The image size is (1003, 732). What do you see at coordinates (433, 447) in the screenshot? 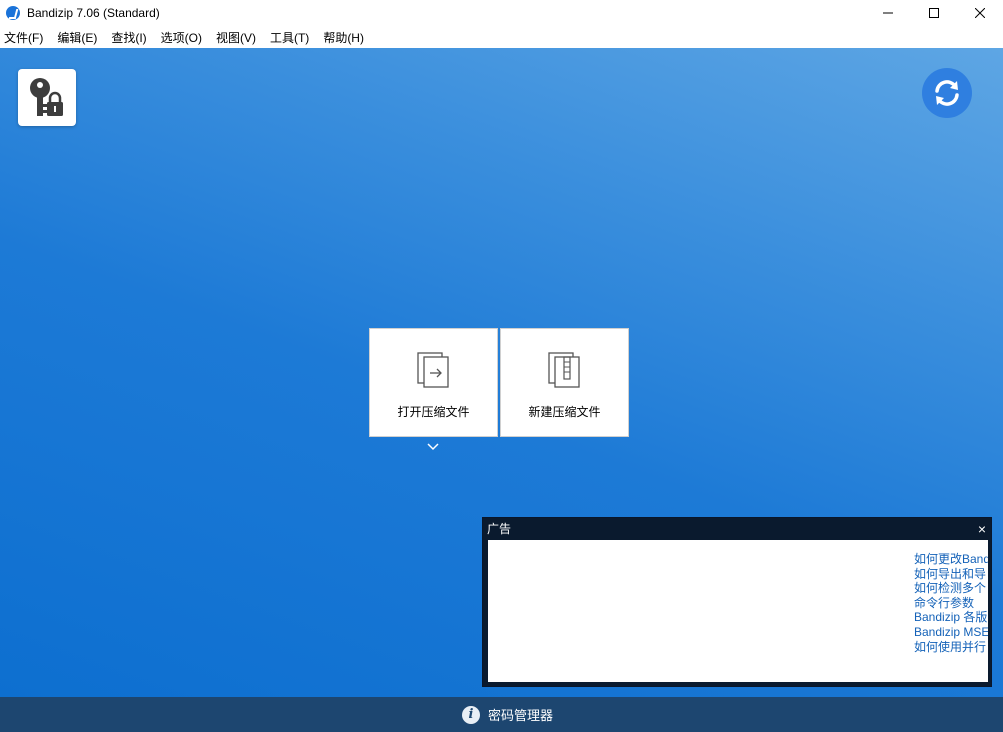
I see `chevron-down-icon` at bounding box center [433, 447].